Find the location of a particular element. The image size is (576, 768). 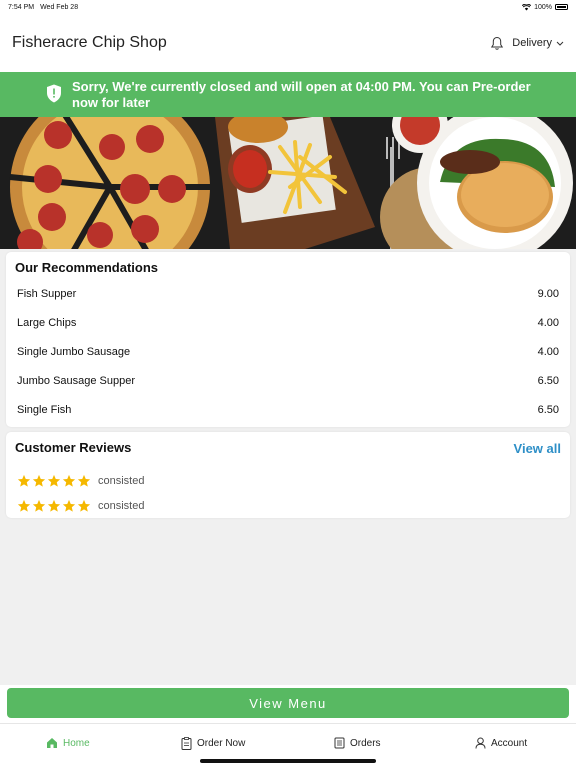

reviews-title: Customer Reviews is located at coordinates (73, 447).